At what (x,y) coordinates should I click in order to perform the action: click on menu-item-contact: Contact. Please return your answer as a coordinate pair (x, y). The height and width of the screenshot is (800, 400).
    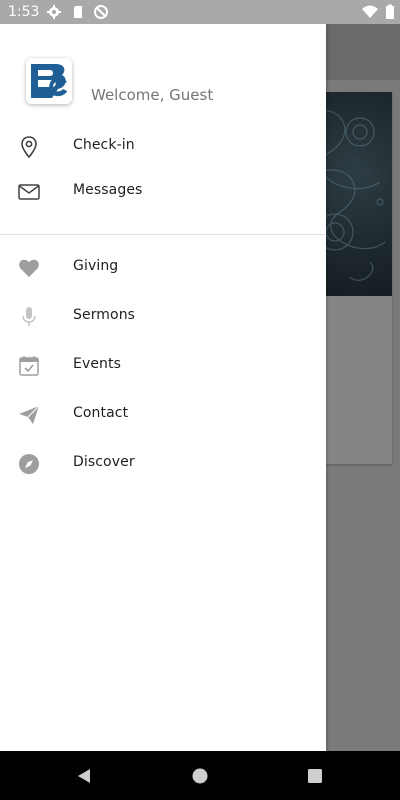
    Looking at the image, I should click on (163, 415).